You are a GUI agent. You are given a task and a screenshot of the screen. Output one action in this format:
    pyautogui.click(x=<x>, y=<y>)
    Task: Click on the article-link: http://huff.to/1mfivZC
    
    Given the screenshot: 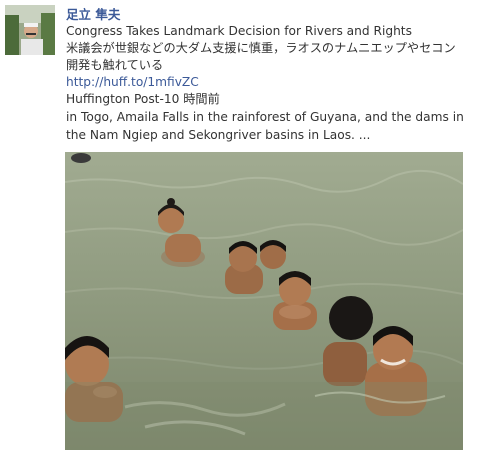 What is the action you would take?
    pyautogui.click(x=132, y=82)
    